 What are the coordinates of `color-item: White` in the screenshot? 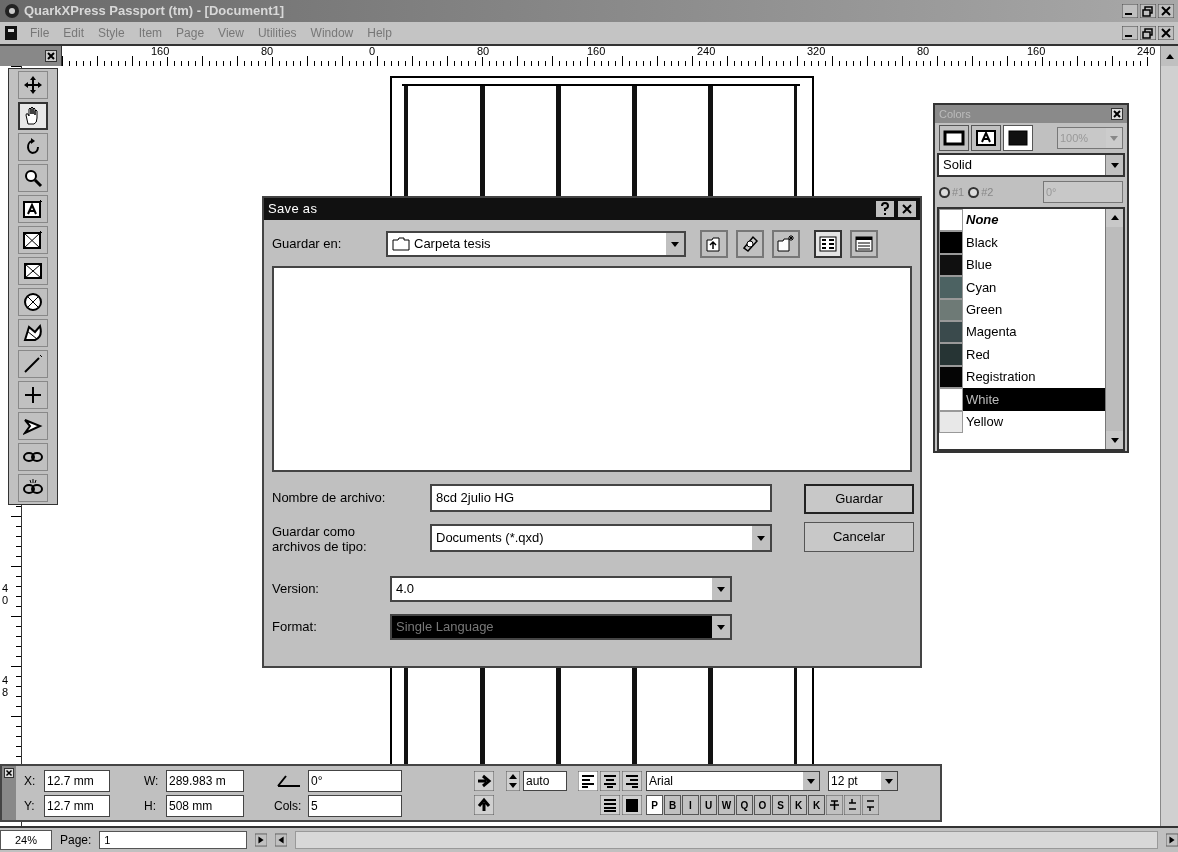 It's located at (1034, 399).